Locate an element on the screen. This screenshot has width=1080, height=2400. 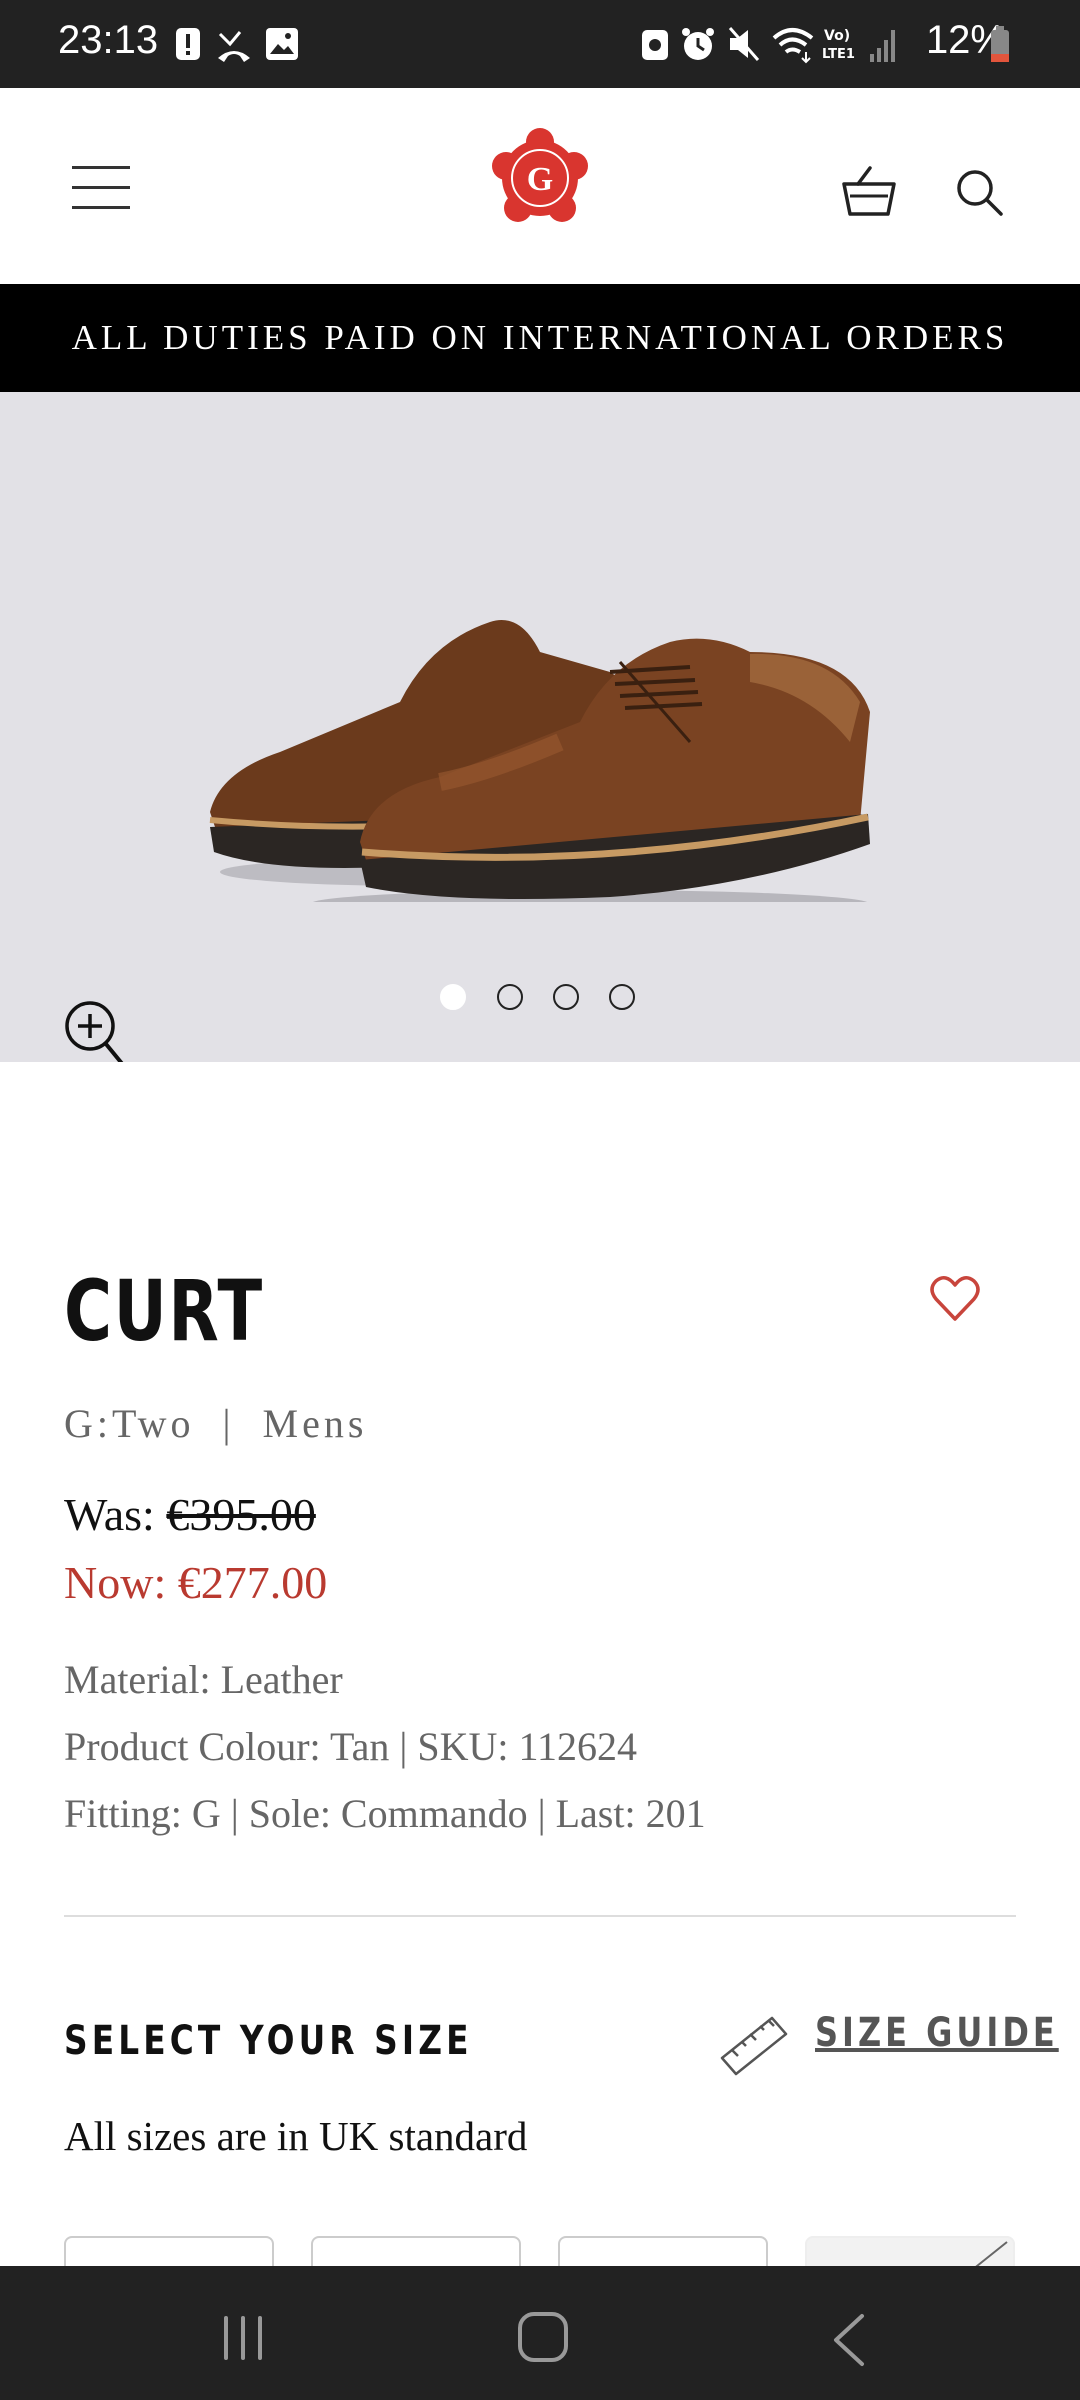
price-was-value: €395.00 is located at coordinates (241, 1514).